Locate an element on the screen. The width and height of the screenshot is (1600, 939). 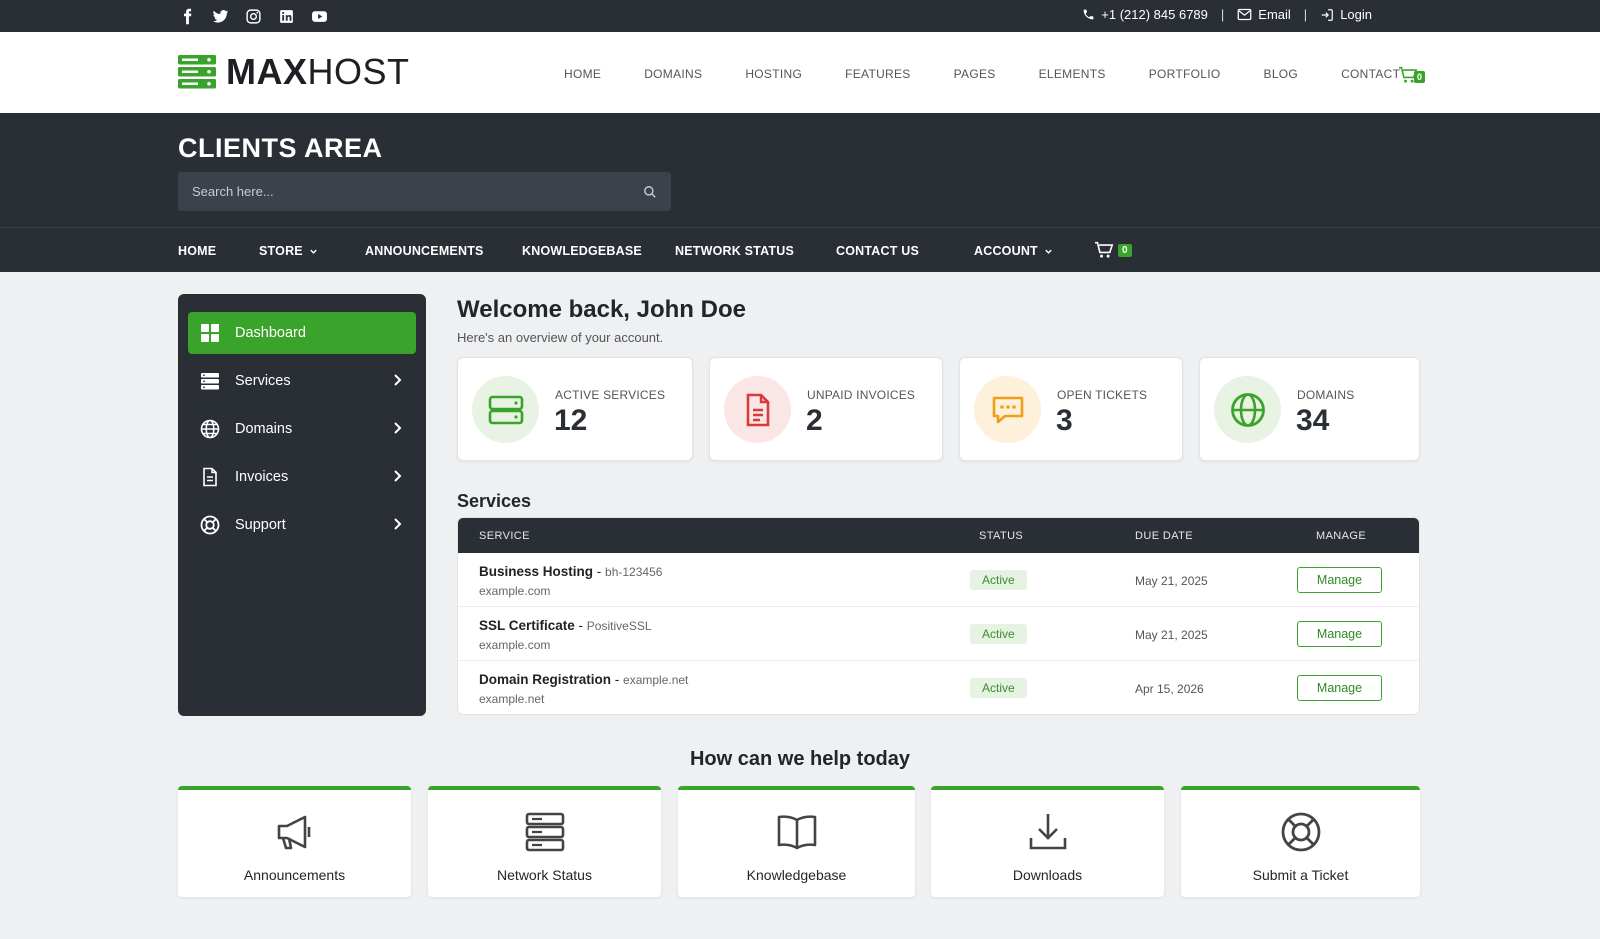
email-label: Email is located at coordinates (1274, 14).